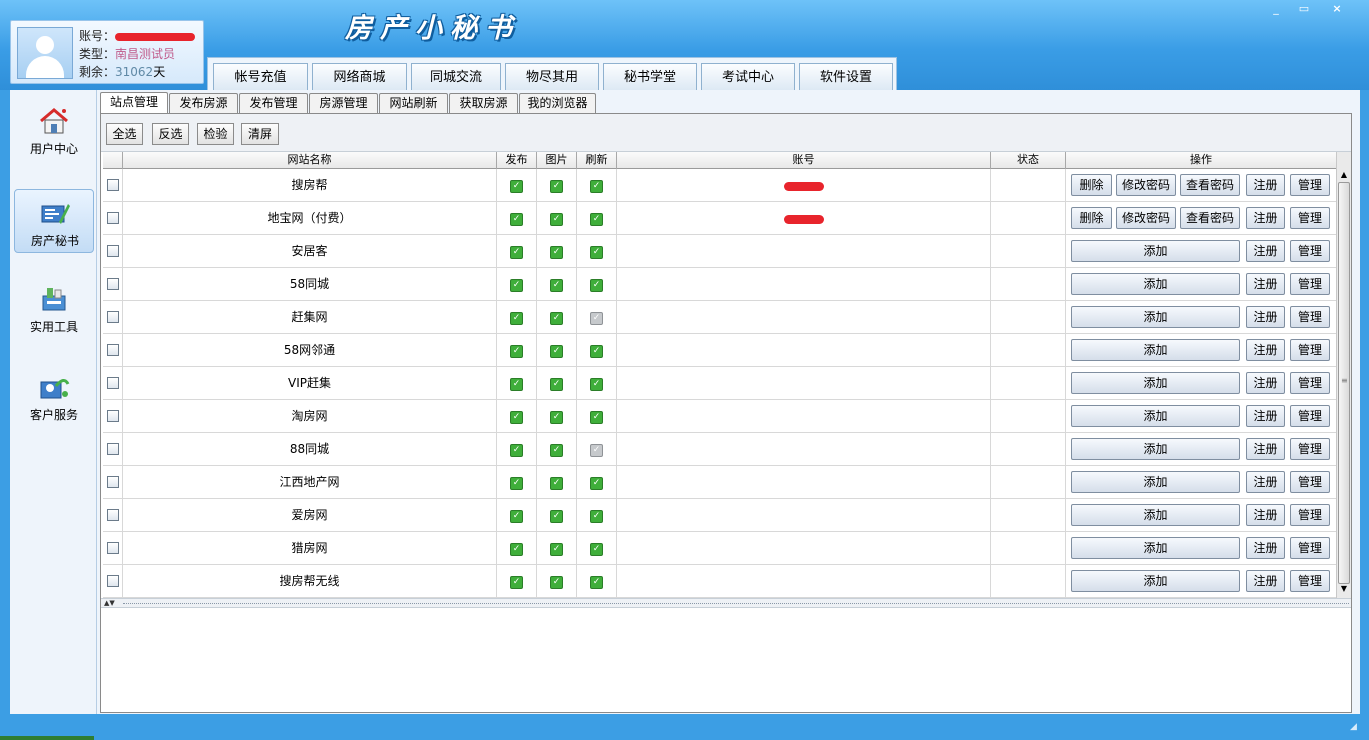 The width and height of the screenshot is (1369, 740). Describe the element at coordinates (1337, 10) in the screenshot. I see `close-button: ×` at that location.